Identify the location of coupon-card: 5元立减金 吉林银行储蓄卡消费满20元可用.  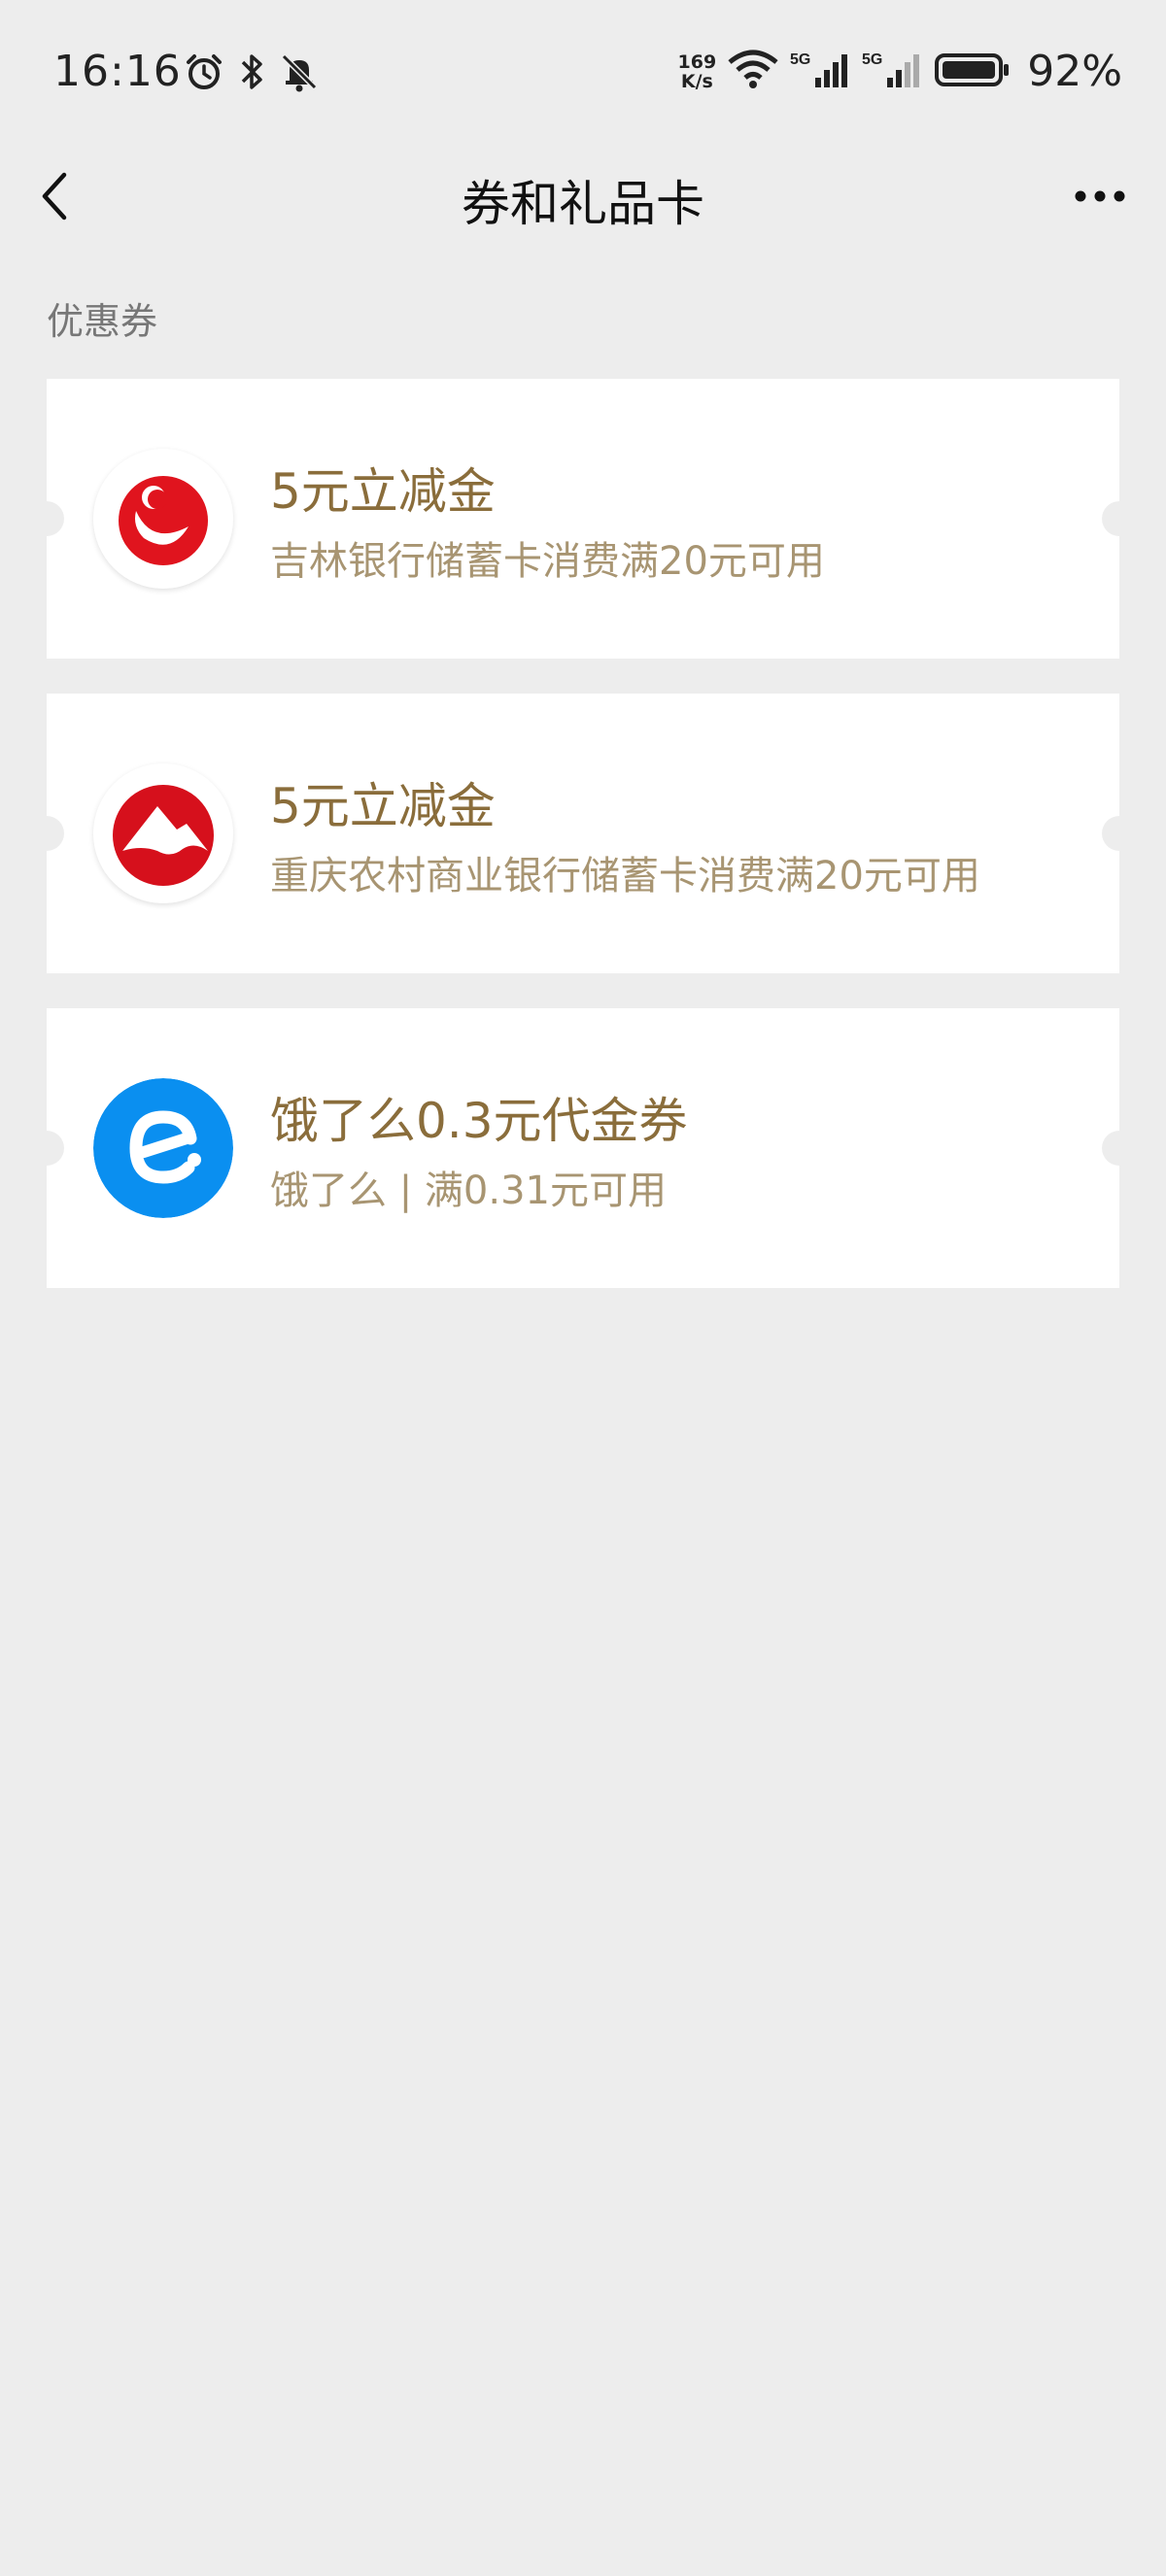
(583, 519).